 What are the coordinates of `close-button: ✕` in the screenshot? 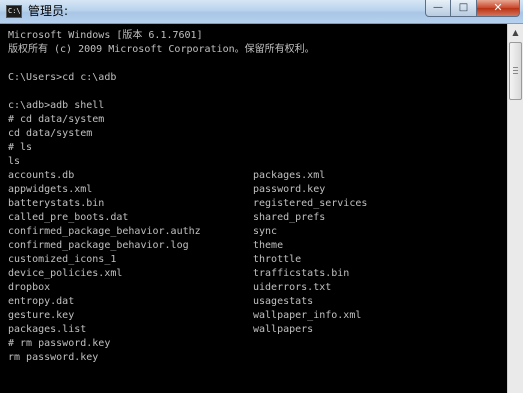 It's located at (498, 8).